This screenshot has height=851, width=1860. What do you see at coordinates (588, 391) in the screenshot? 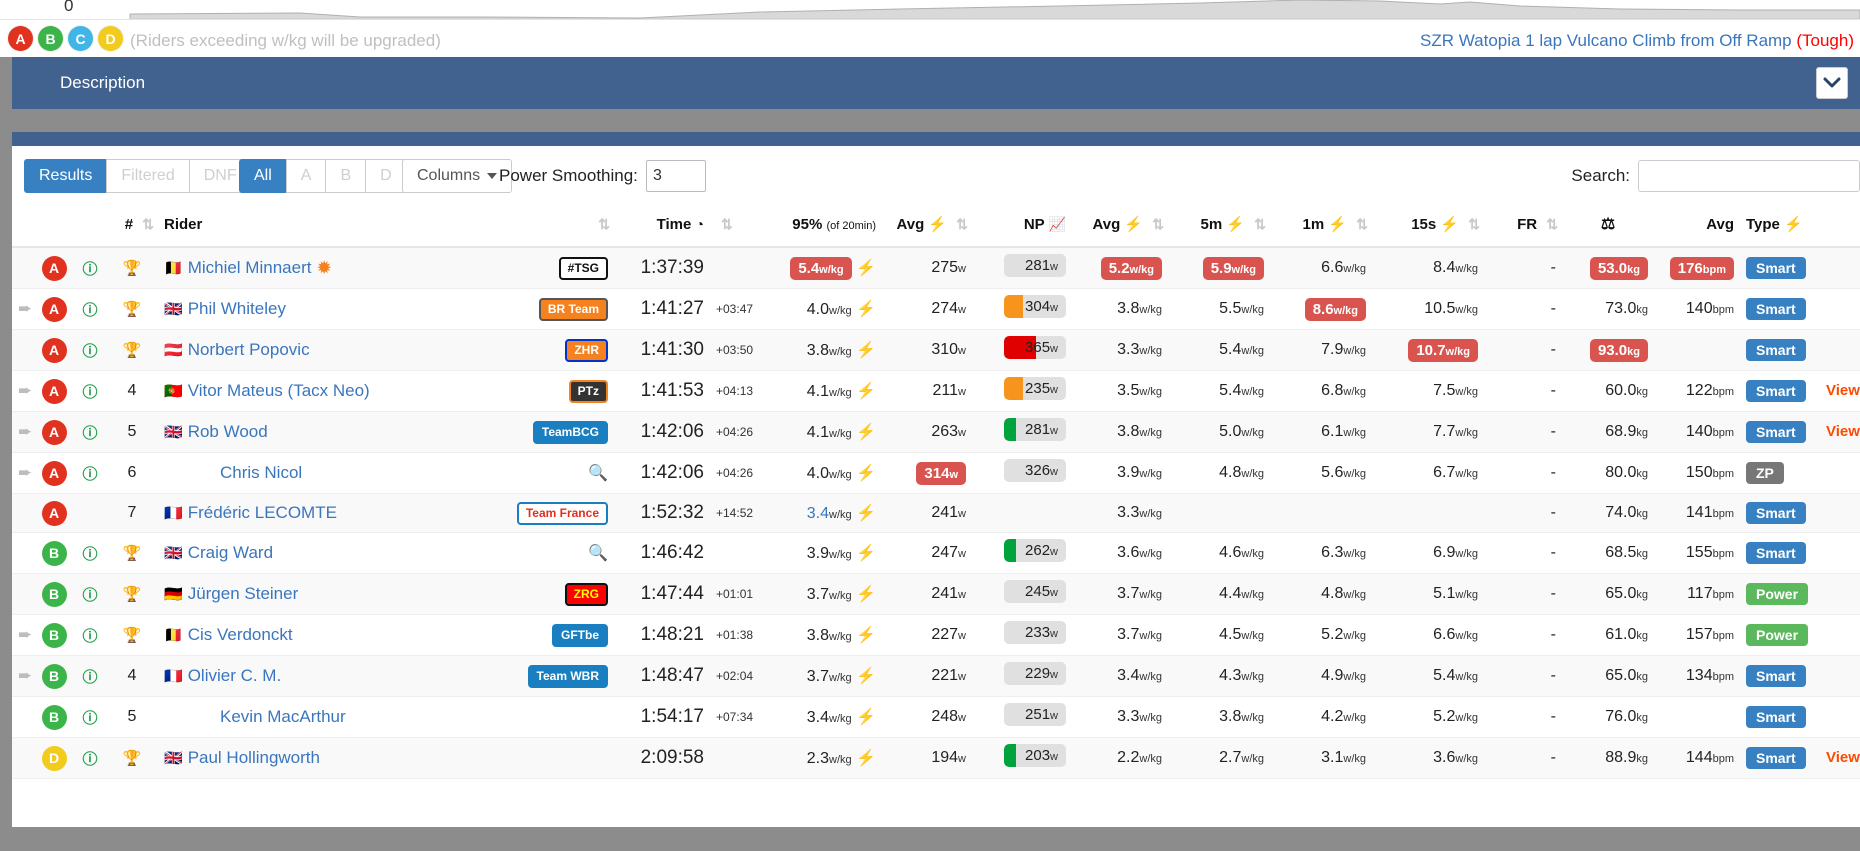
I see `team-tag: PTz` at bounding box center [588, 391].